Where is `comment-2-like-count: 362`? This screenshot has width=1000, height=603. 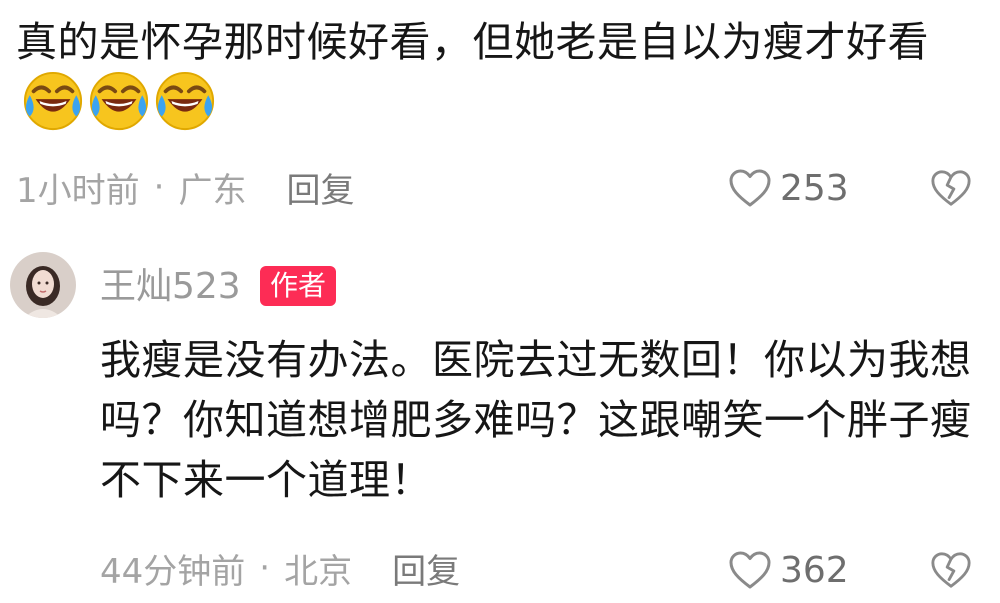 comment-2-like-count: 362 is located at coordinates (814, 570).